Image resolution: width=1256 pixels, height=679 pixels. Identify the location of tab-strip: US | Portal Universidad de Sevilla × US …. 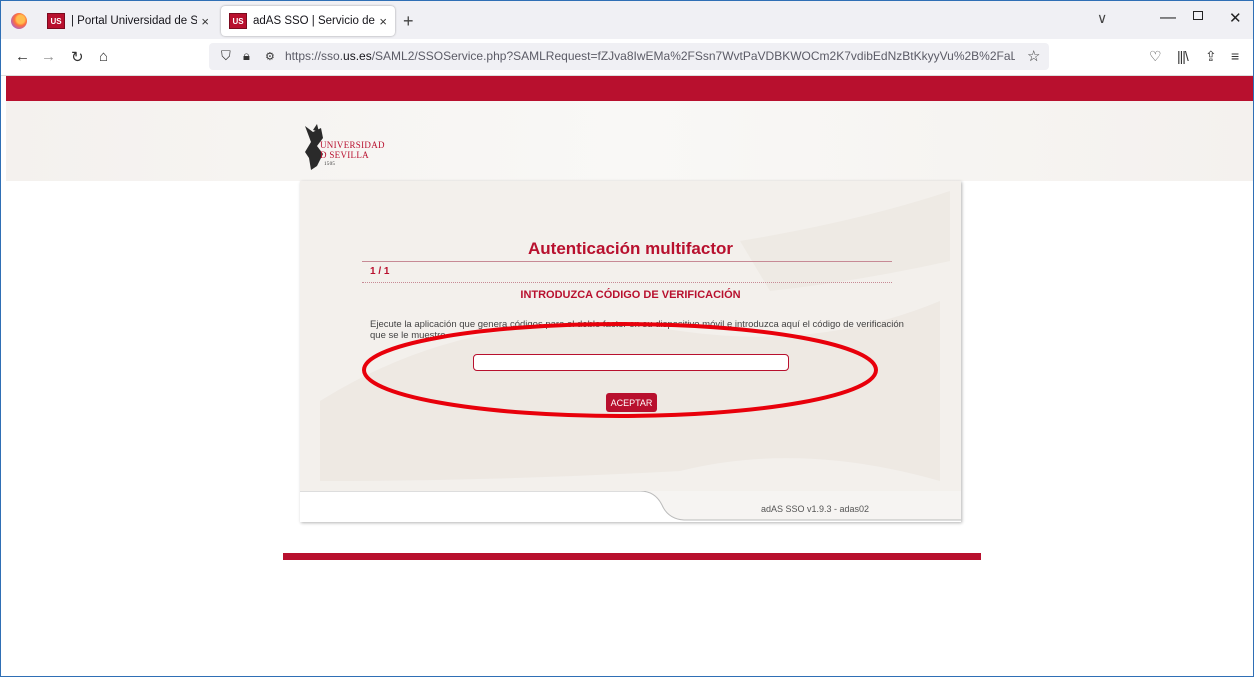
(627, 20).